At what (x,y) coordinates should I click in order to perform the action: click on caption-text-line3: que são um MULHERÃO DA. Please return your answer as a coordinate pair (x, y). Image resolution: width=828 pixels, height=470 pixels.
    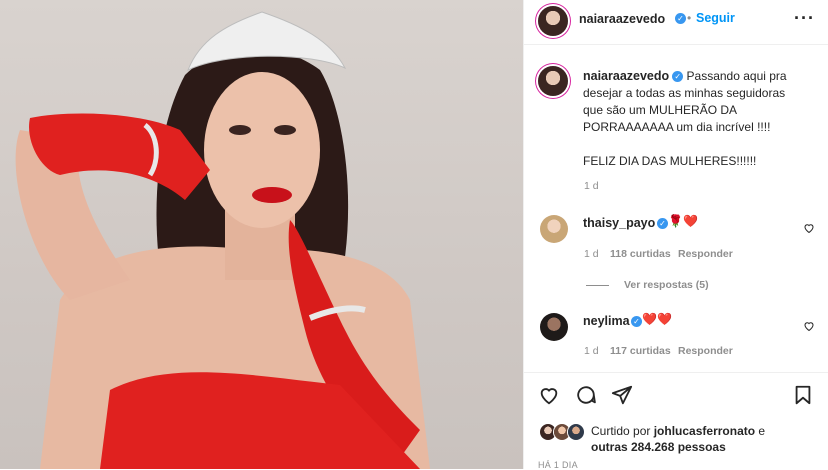
    Looking at the image, I should click on (660, 110).